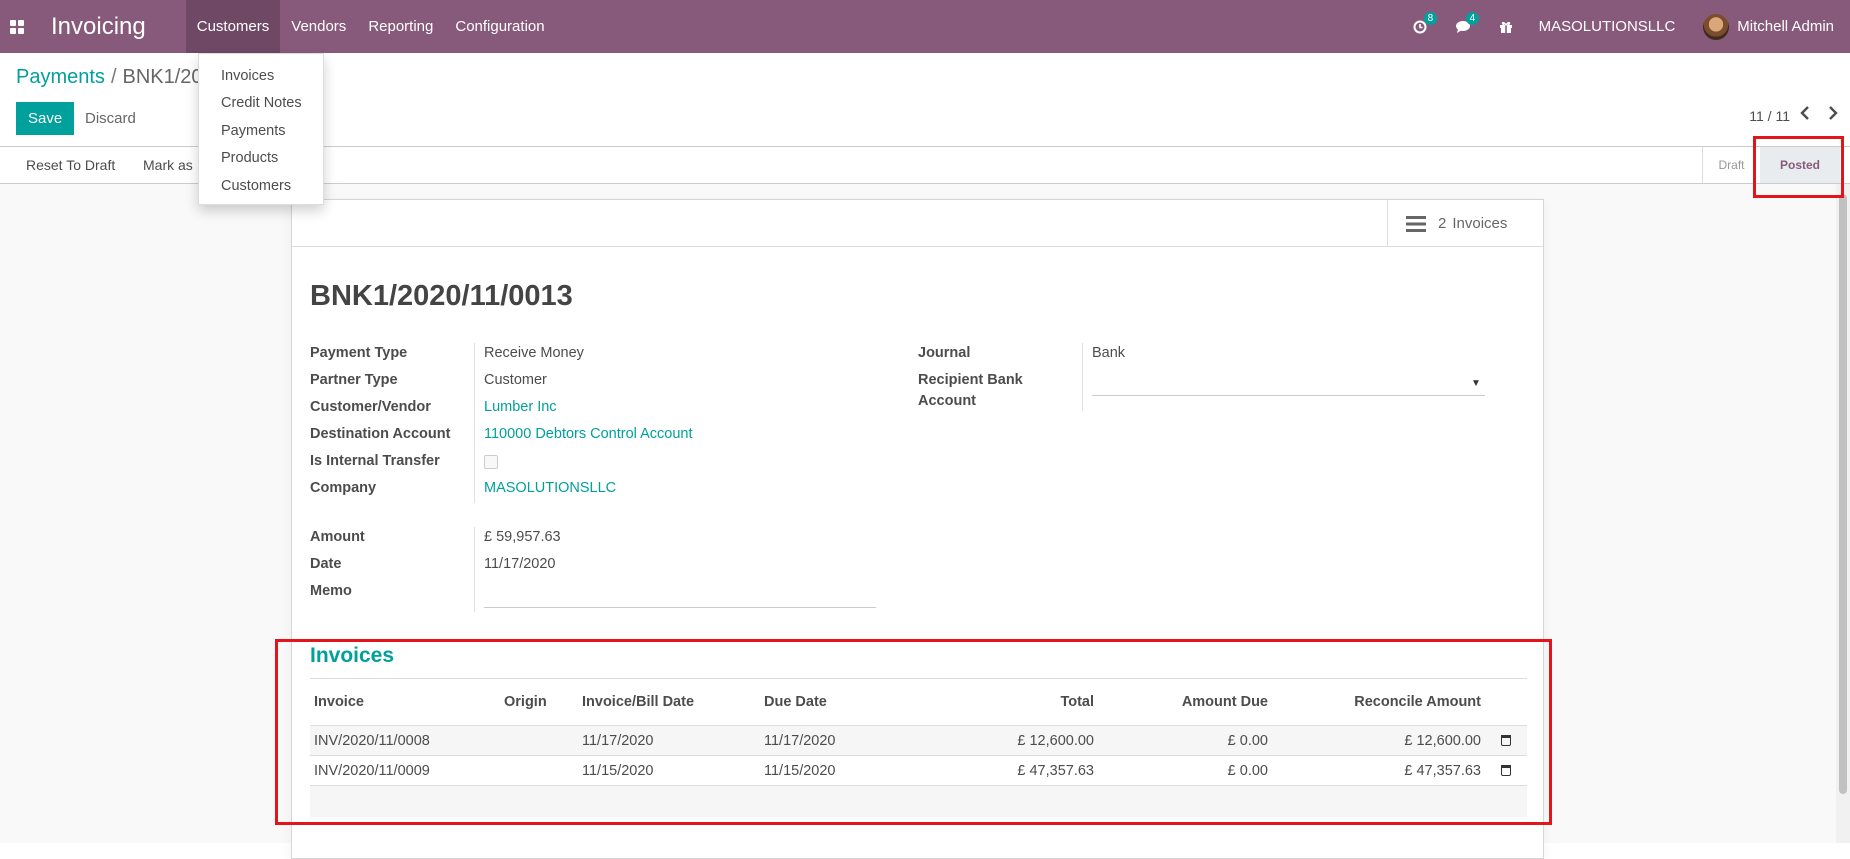 The width and height of the screenshot is (1850, 859). What do you see at coordinates (534, 353) in the screenshot?
I see `payment-type-value: Receive Money` at bounding box center [534, 353].